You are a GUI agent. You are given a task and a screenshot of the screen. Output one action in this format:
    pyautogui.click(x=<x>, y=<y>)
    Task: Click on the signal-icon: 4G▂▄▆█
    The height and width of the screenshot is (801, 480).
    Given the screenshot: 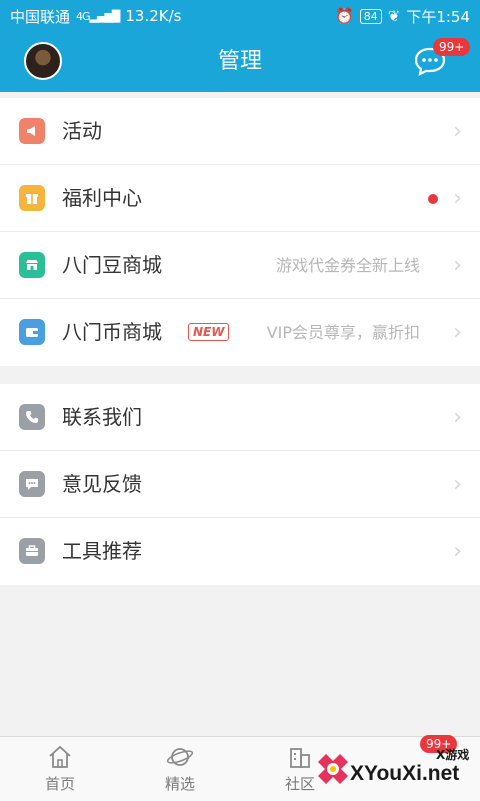 What is the action you would take?
    pyautogui.click(x=98, y=16)
    